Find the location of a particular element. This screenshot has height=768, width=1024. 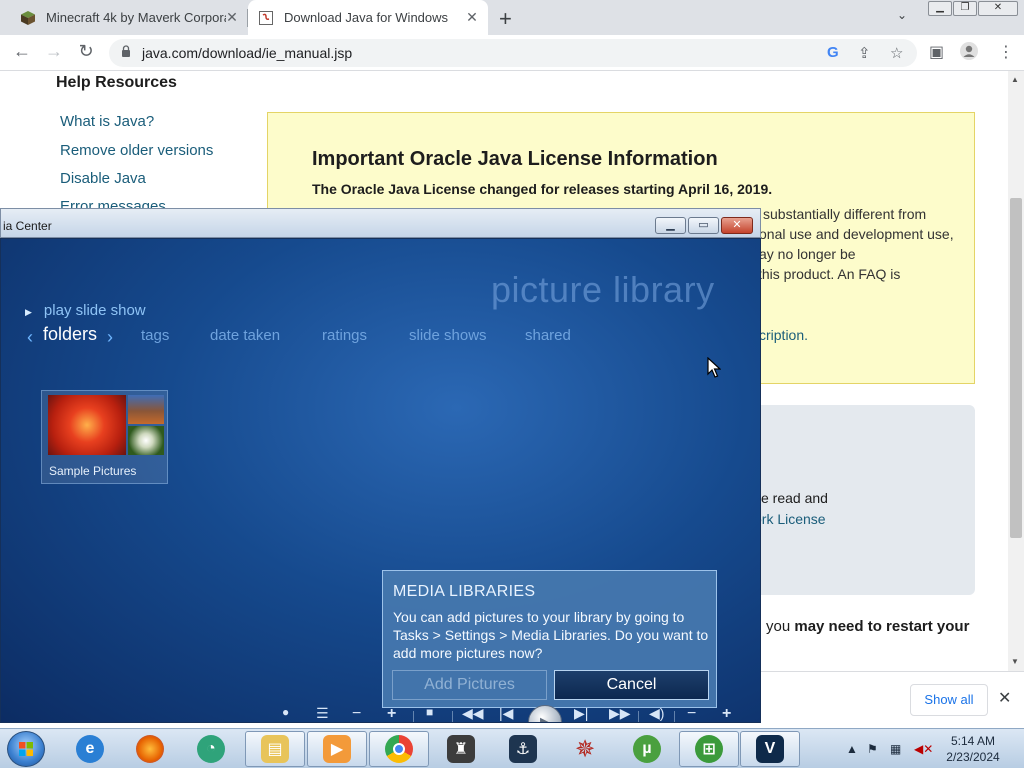

nav-shared: shared is located at coordinates (548, 335).